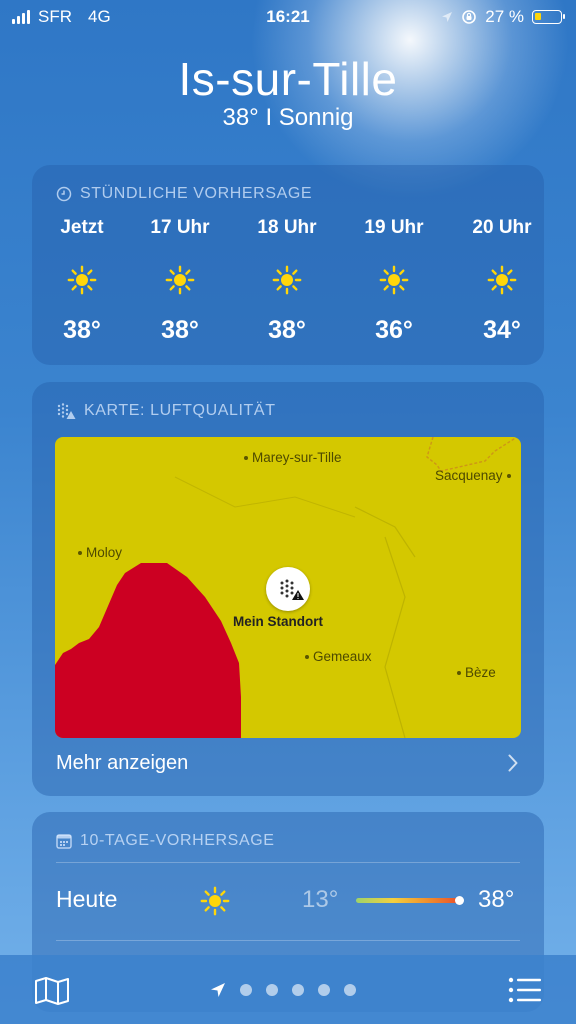  What do you see at coordinates (525, 990) in the screenshot?
I see `list-icon` at bounding box center [525, 990].